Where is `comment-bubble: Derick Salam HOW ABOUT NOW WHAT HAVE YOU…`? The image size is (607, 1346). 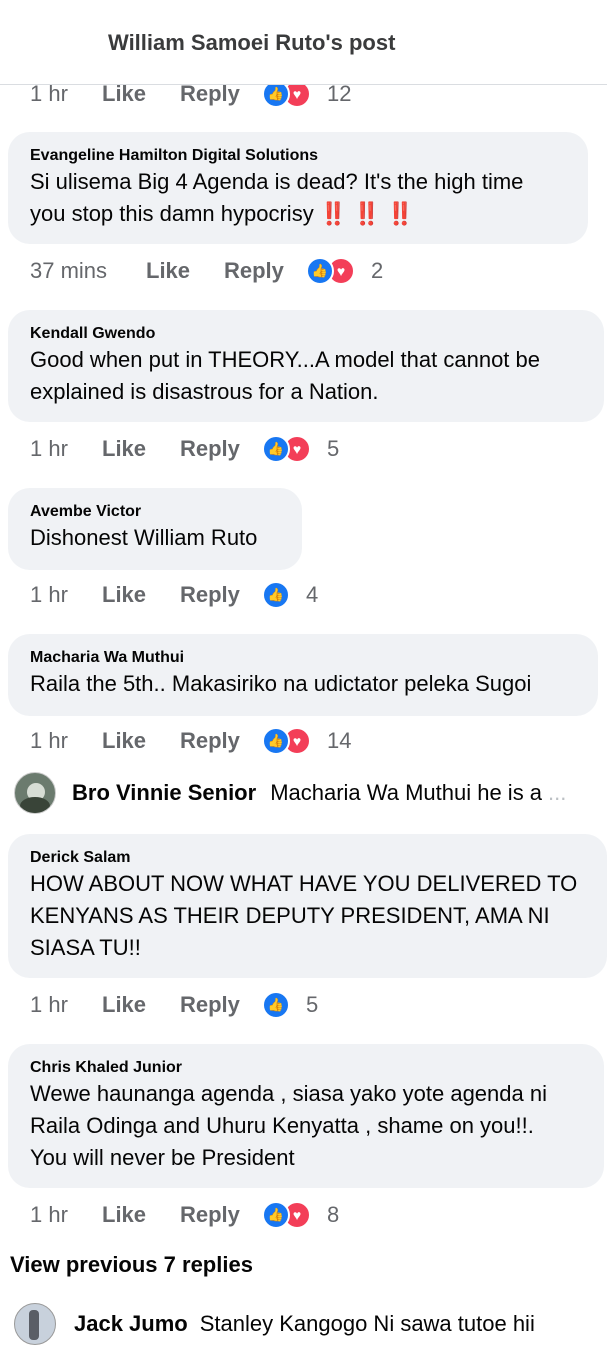
comment-bubble: Derick Salam HOW ABOUT NOW WHAT HAVE YOU… is located at coordinates (307, 906).